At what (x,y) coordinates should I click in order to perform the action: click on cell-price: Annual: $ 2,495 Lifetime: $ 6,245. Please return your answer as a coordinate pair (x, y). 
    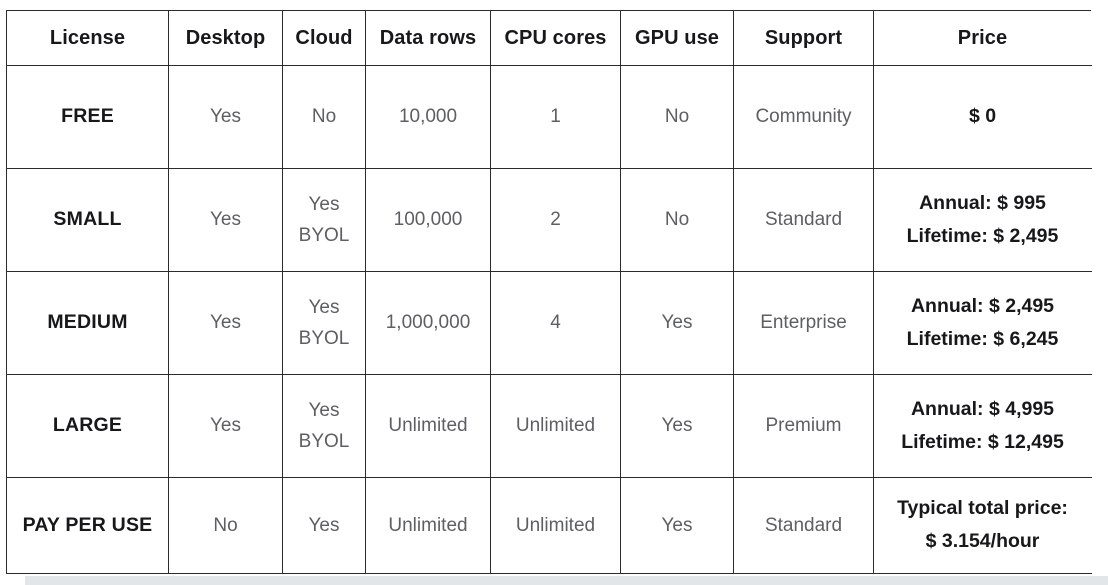
    Looking at the image, I should click on (982, 323).